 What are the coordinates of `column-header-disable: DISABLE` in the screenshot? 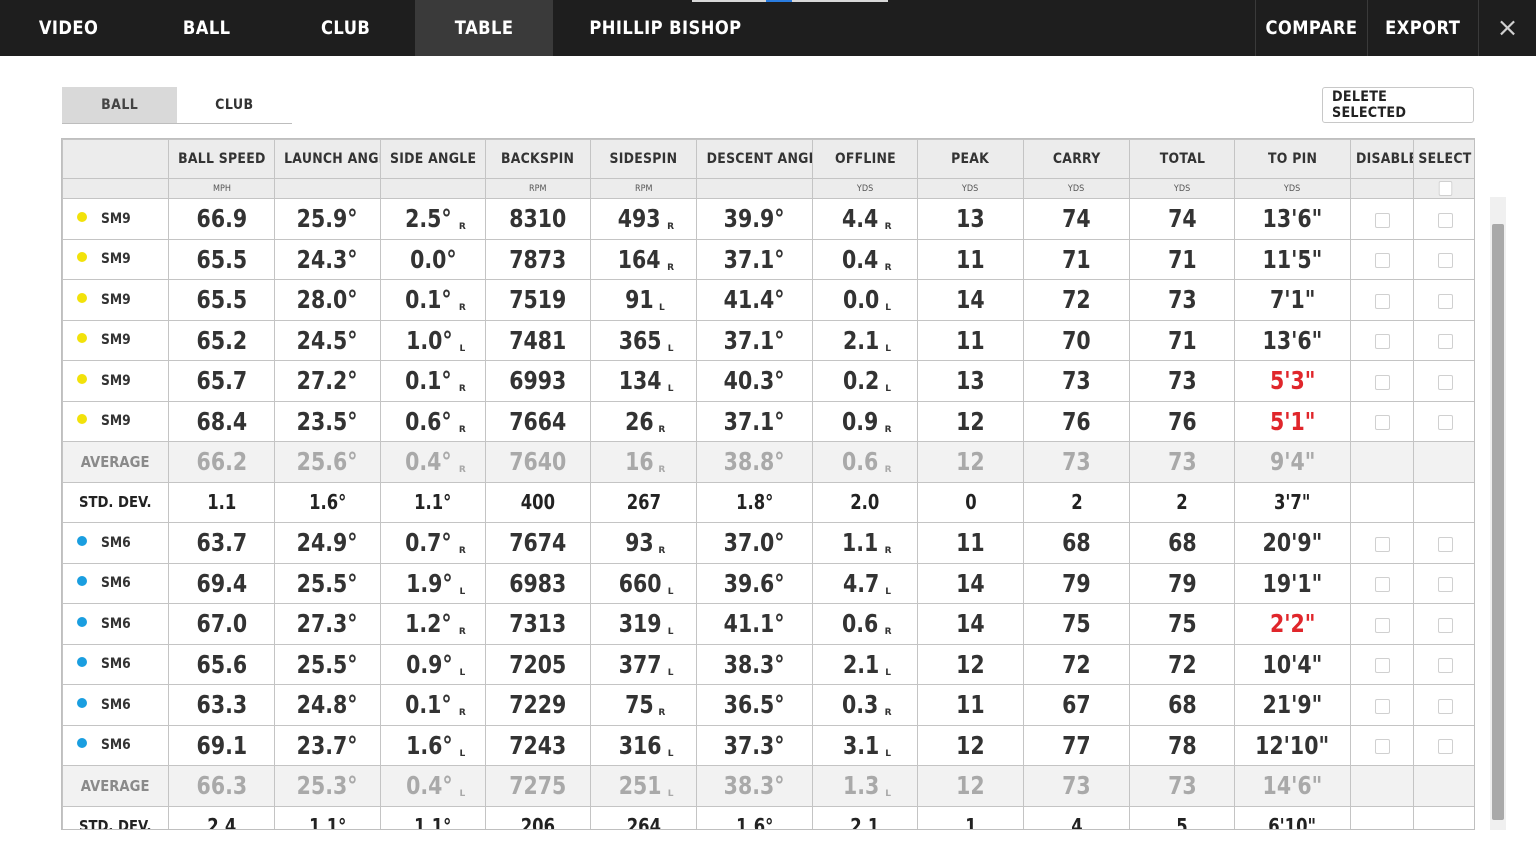 It's located at (1382, 159).